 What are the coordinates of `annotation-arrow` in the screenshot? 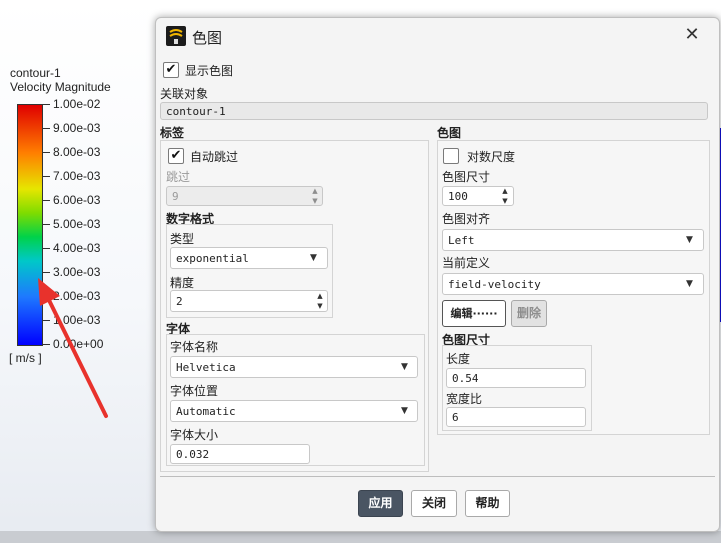 It's located at (73, 348).